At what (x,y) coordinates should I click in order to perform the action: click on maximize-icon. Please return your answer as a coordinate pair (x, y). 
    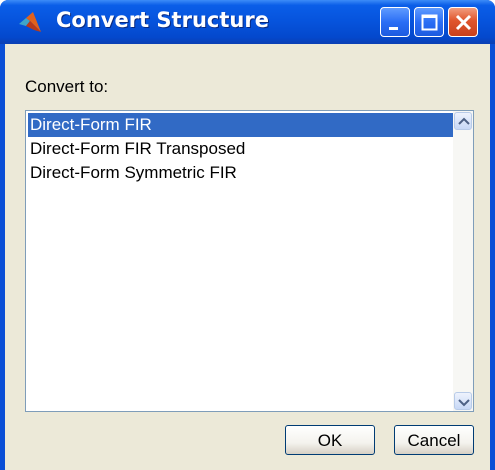
    Looking at the image, I should click on (429, 22).